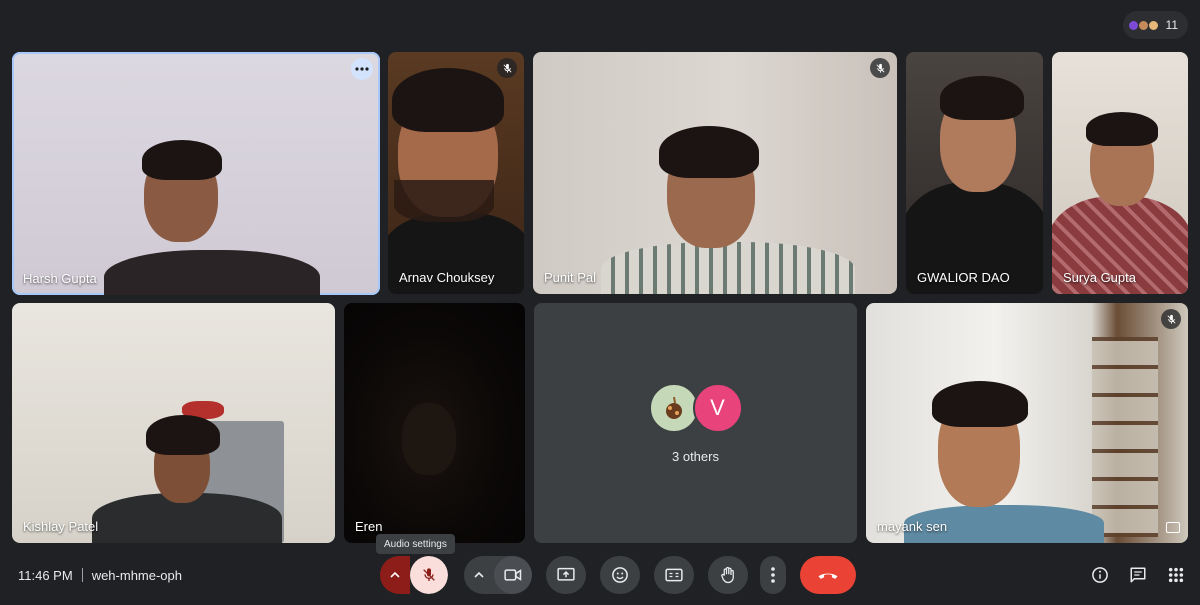 This screenshot has width=1200, height=605. What do you see at coordinates (1171, 25) in the screenshot?
I see `participants-count: 11` at bounding box center [1171, 25].